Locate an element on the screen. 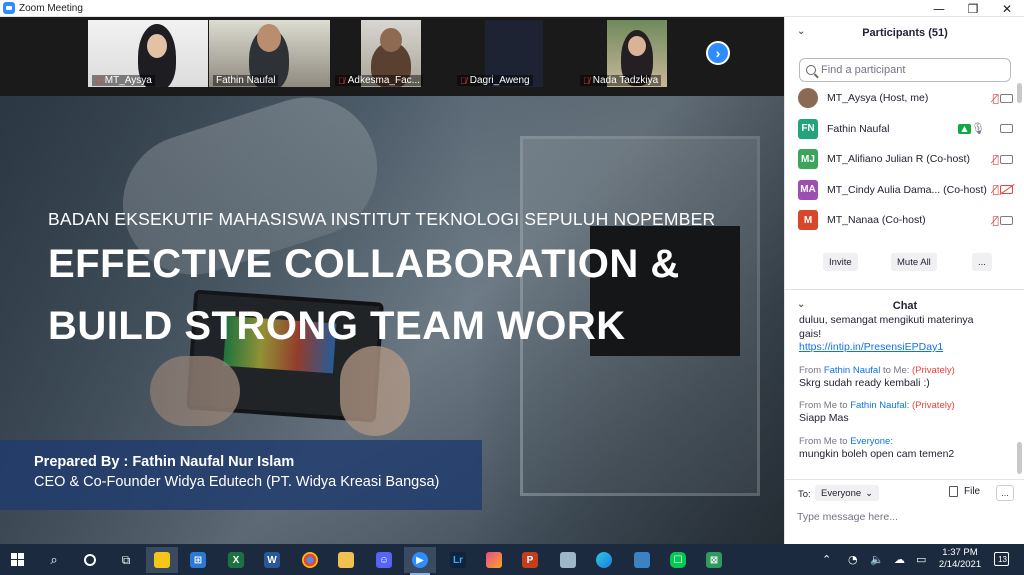 The image size is (1024, 575). chrome-icon is located at coordinates (310, 560).